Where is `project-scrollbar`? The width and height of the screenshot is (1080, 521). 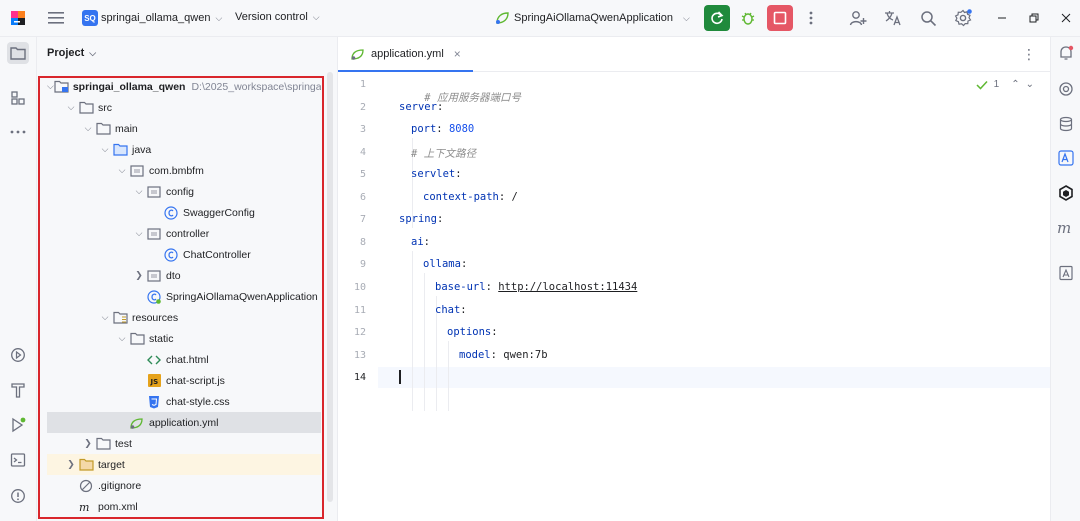
project-scrollbar is located at coordinates (330, 287).